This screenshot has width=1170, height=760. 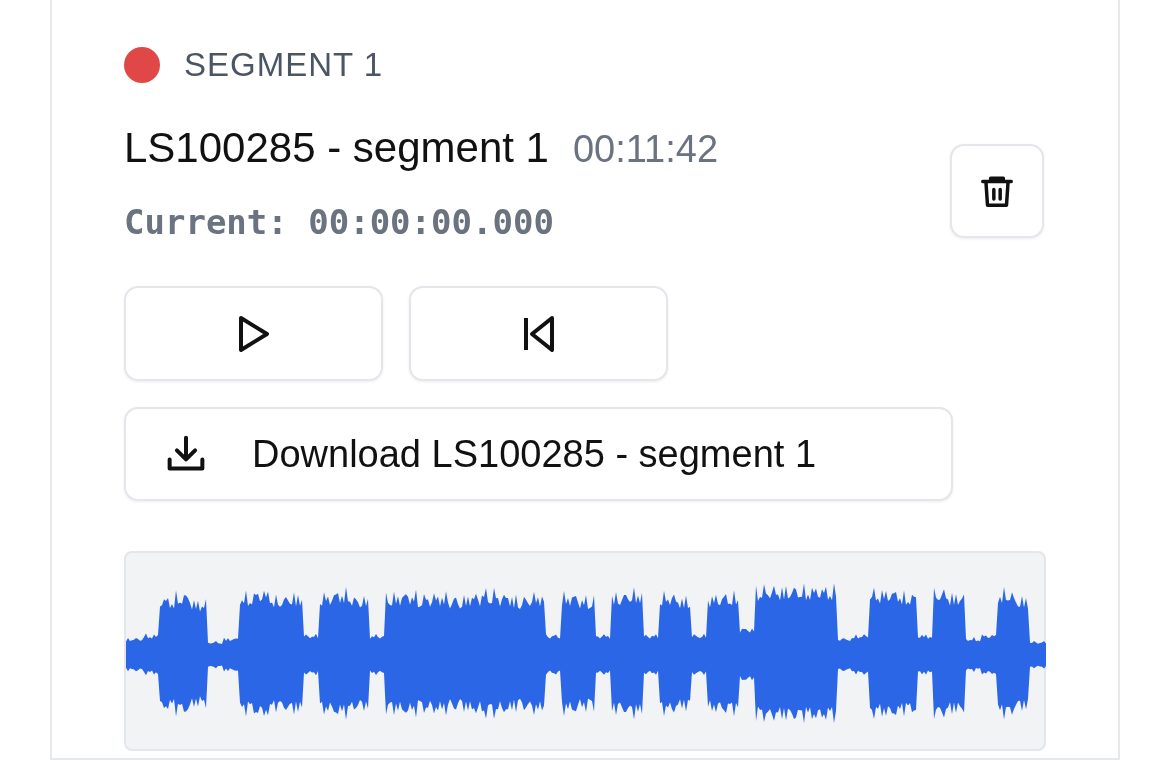 I want to click on segment-title: LS100285 - segment 1, so click(x=336, y=148).